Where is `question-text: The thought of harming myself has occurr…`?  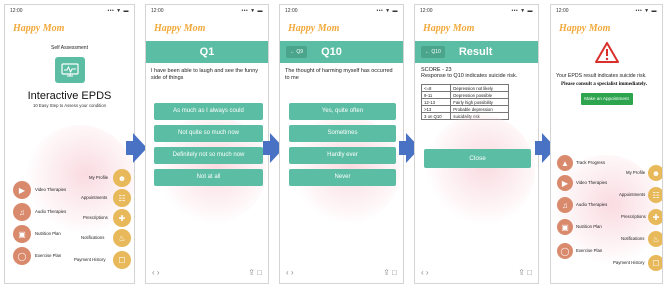 question-text: The thought of harming myself has occurr… is located at coordinates (339, 75).